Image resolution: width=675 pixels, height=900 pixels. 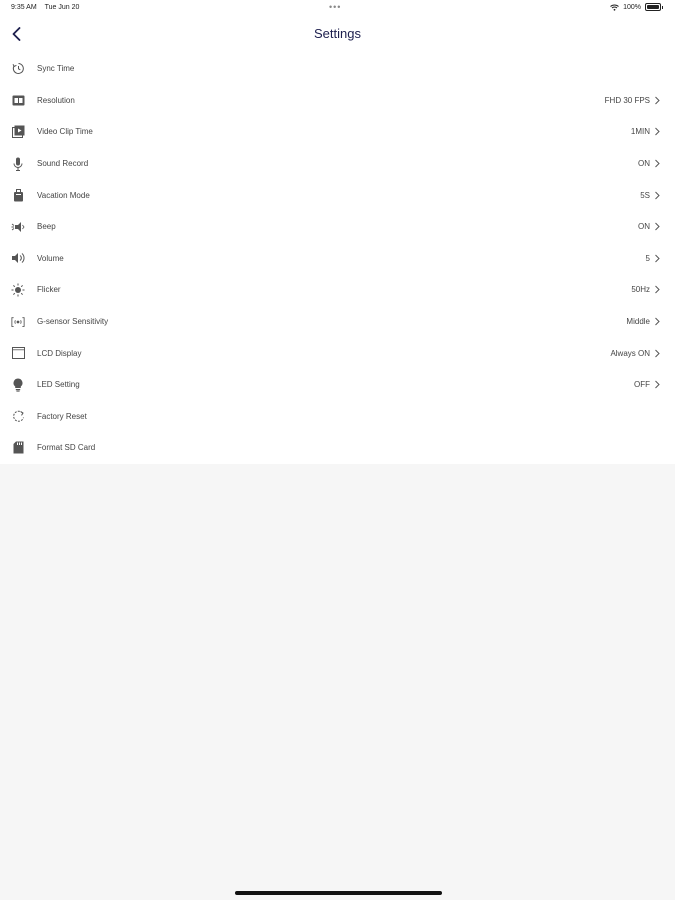 What do you see at coordinates (337, 417) in the screenshot?
I see `setting-row-factory-reset: Factory Reset` at bounding box center [337, 417].